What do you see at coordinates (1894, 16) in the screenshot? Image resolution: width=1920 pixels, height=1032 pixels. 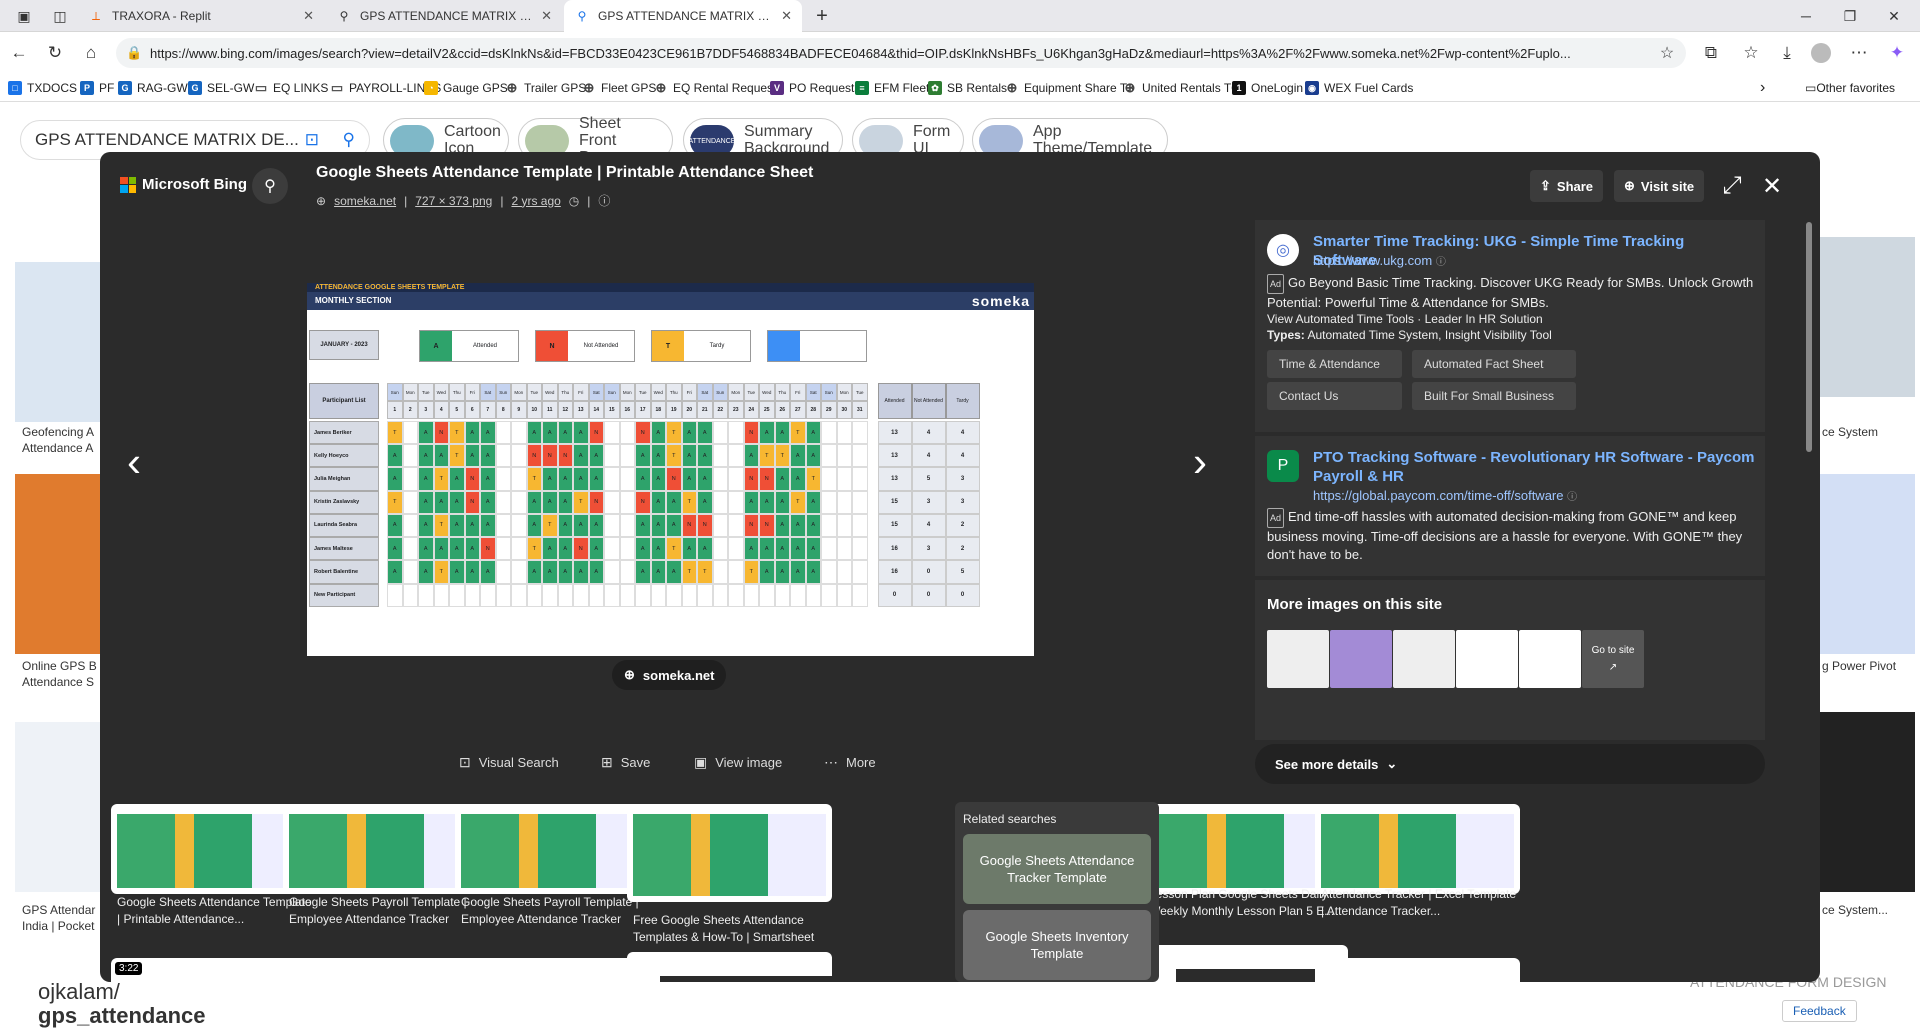 I see `window-close-icon: ✕` at bounding box center [1894, 16].